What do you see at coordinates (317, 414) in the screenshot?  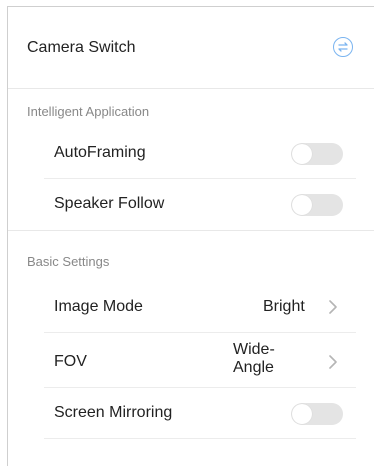 I see `screen-mirroring-toggle` at bounding box center [317, 414].